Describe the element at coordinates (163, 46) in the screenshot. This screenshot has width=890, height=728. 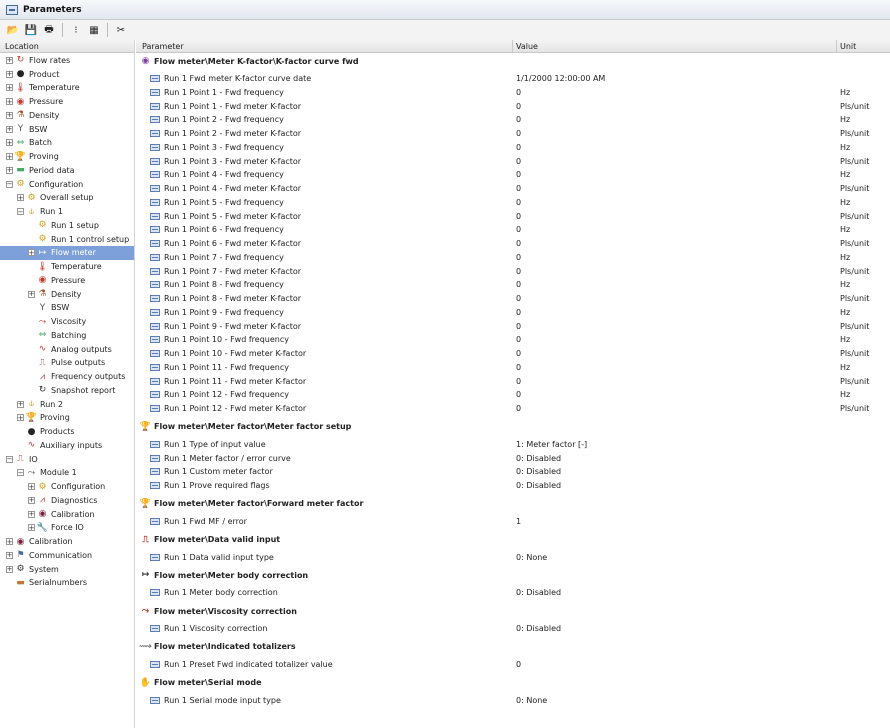
I see `parameter-column-header: Parameter` at that location.